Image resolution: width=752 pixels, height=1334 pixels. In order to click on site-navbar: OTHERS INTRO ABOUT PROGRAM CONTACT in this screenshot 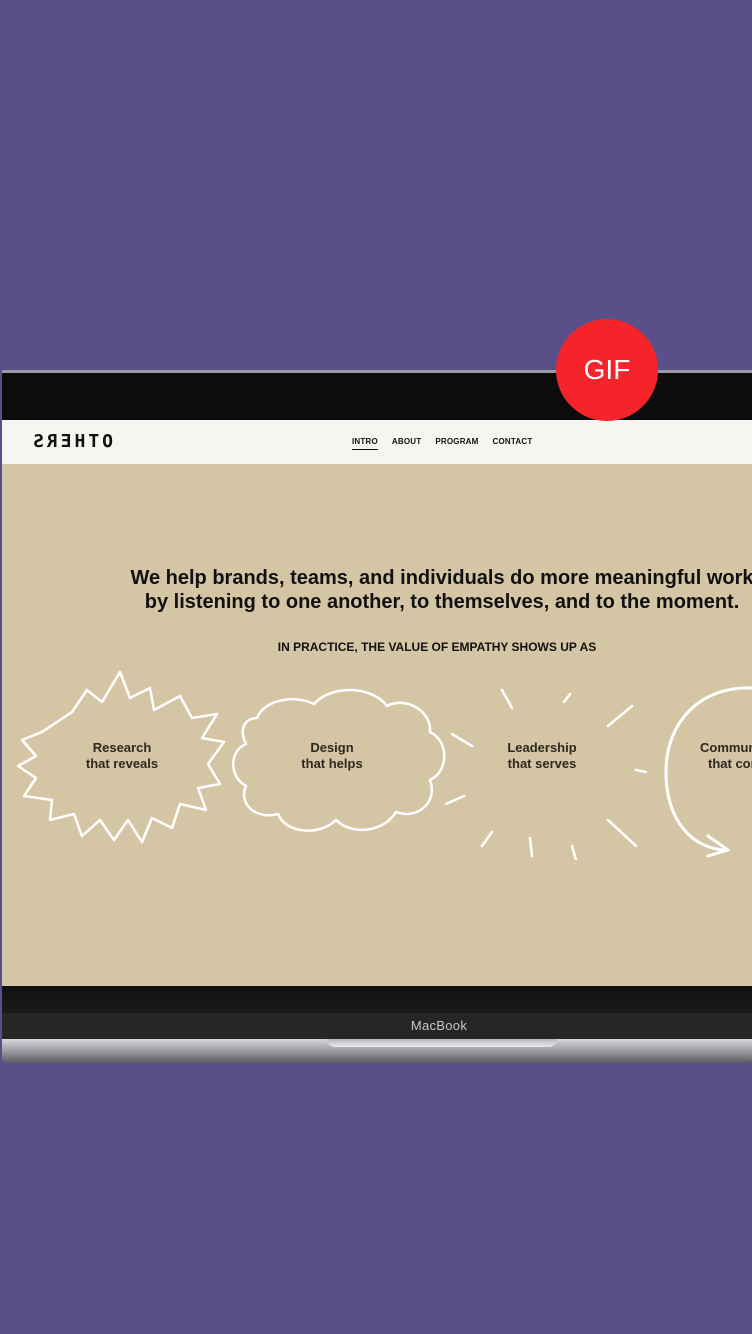, I will do `click(377, 442)`.